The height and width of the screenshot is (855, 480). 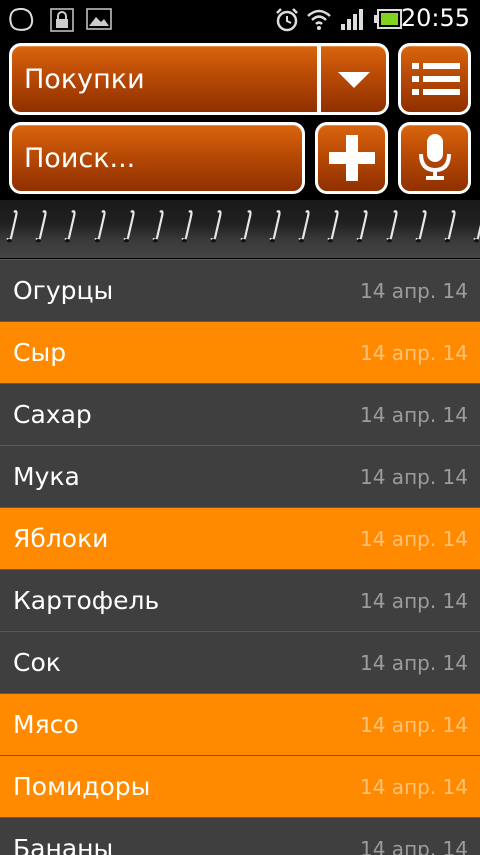 What do you see at coordinates (240, 725) in the screenshot?
I see `list-item: Мясо 14 апр. 14` at bounding box center [240, 725].